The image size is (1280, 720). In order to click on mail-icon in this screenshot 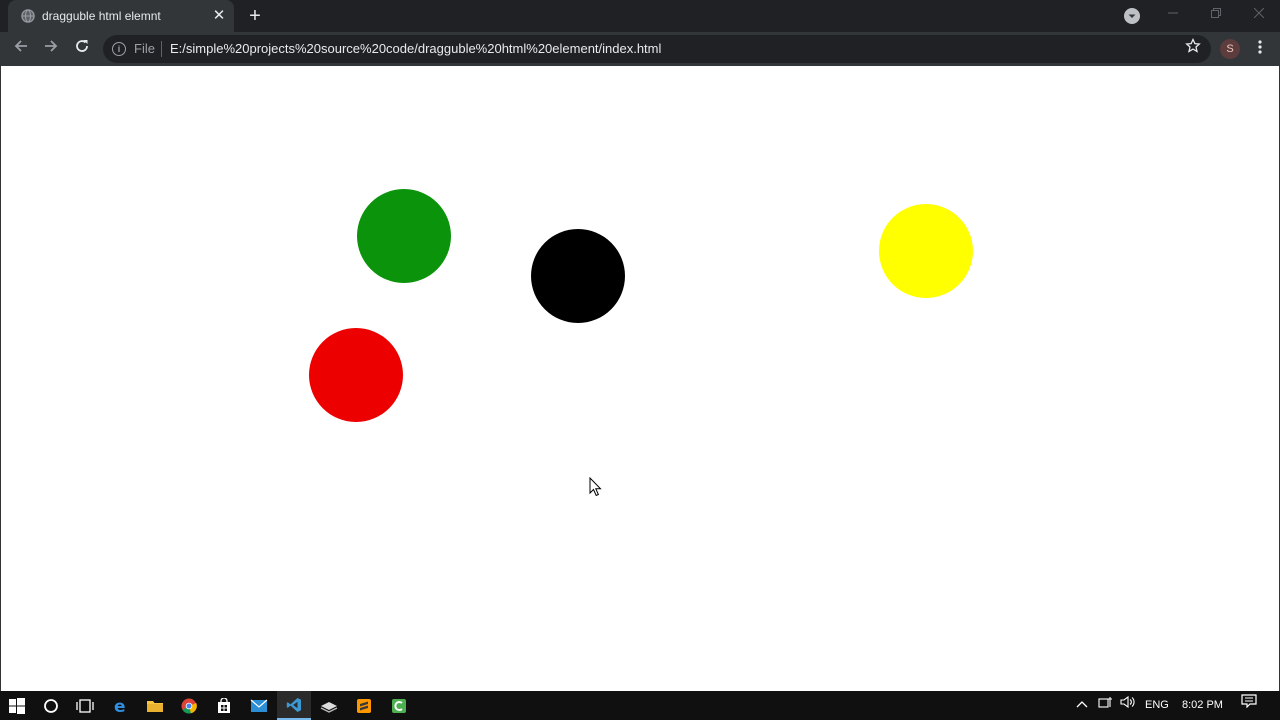, I will do `click(259, 705)`.